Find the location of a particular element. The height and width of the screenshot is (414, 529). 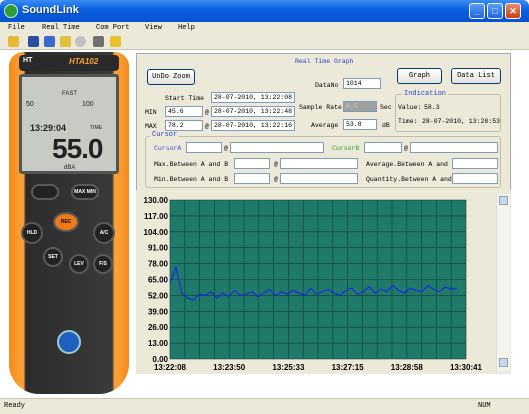

minimize-button: _ is located at coordinates (477, 11).